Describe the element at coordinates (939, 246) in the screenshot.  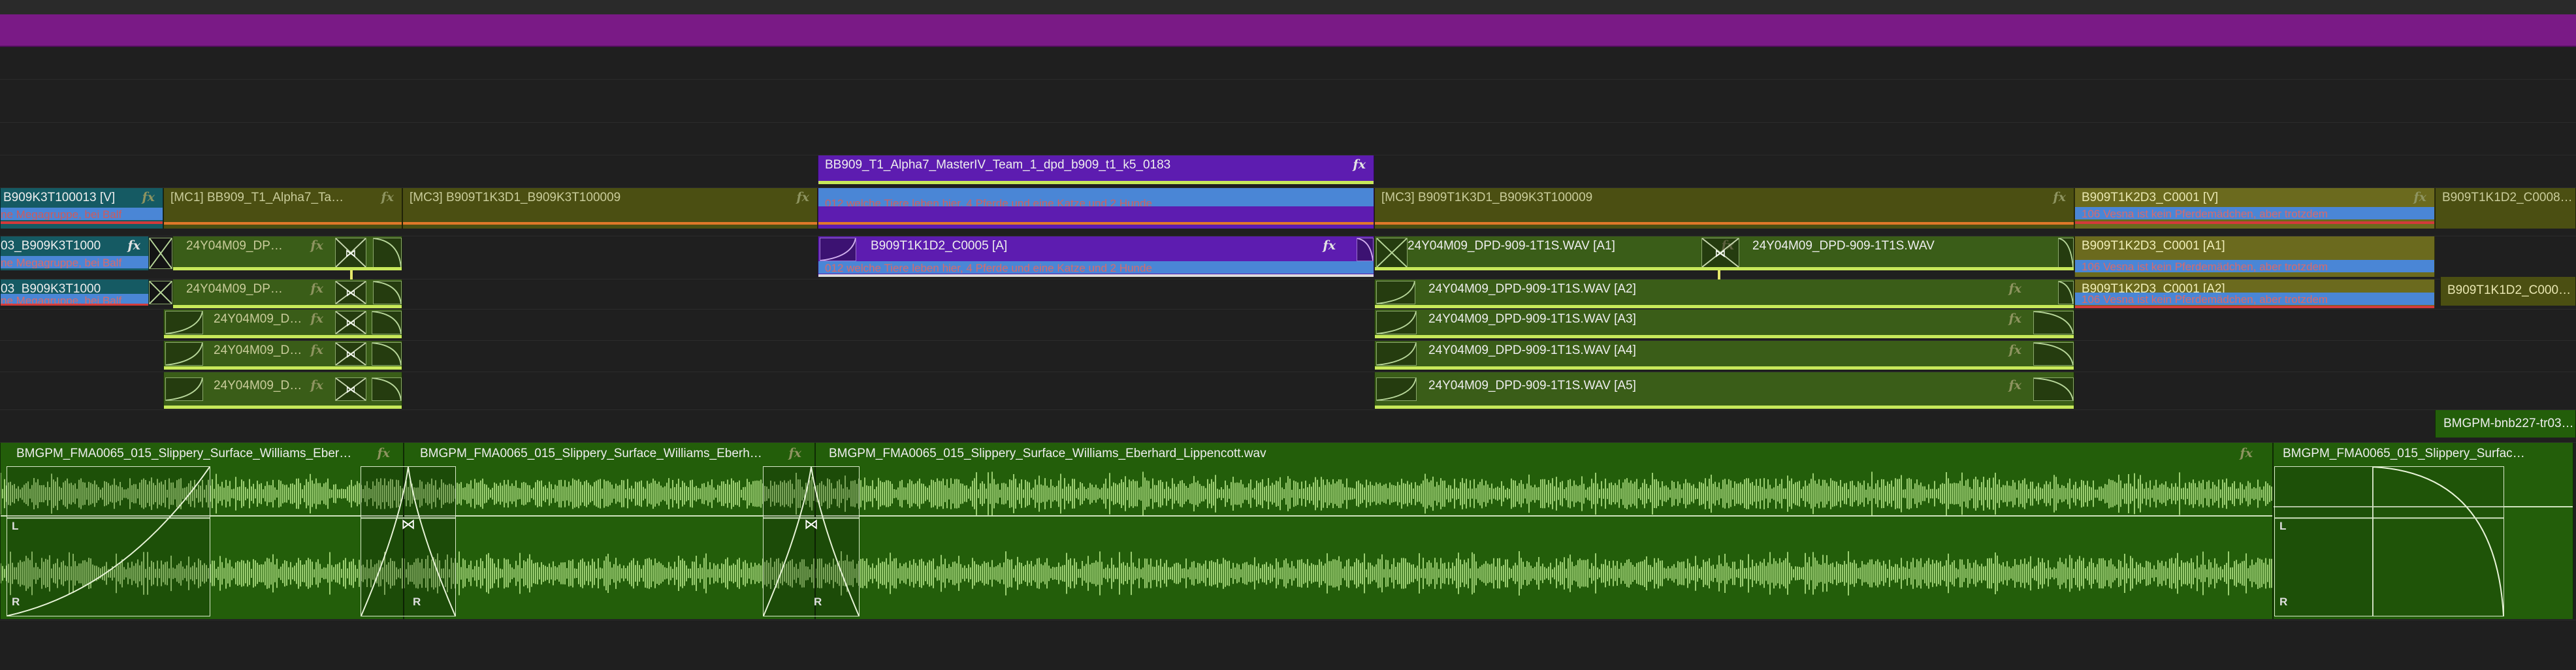
I see `clip-name: B909T1K1D2_C0005 [A]` at that location.